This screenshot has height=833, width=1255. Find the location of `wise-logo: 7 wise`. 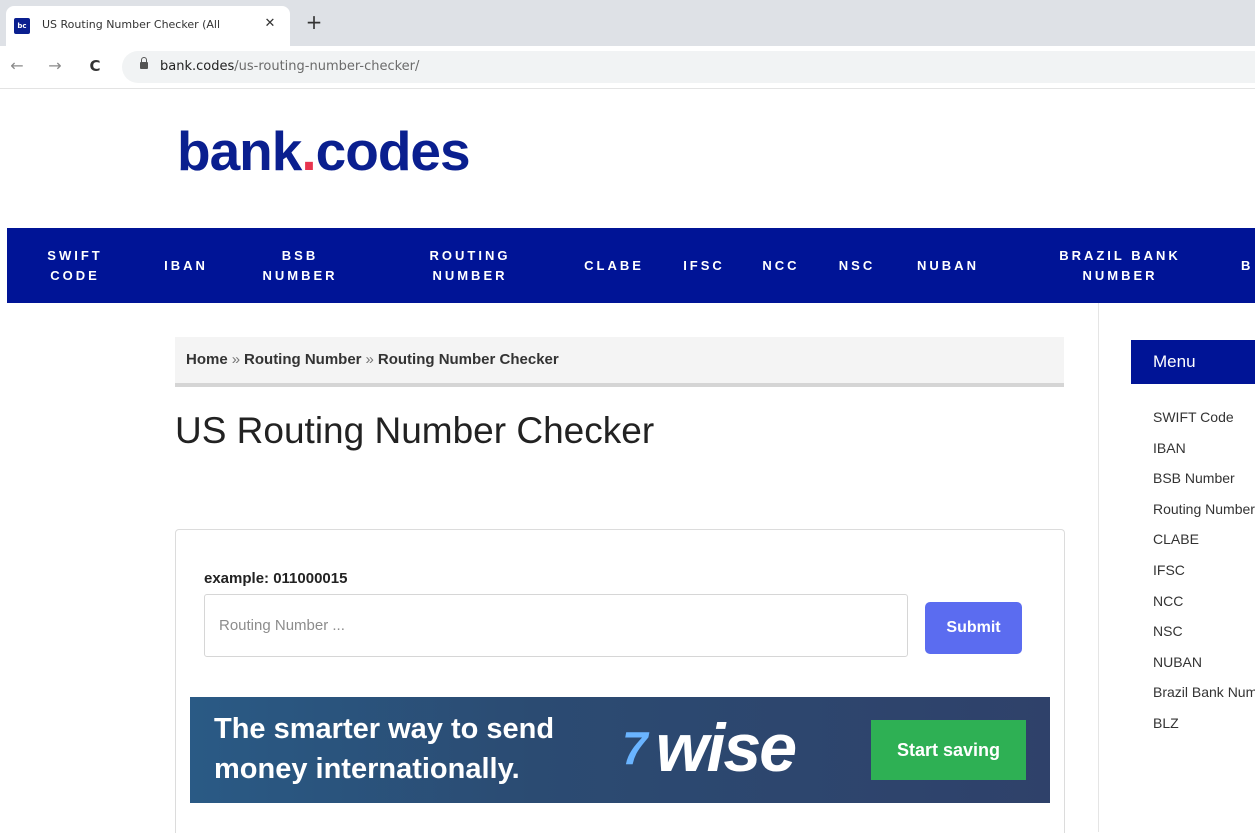

wise-logo: 7 wise is located at coordinates (709, 748).